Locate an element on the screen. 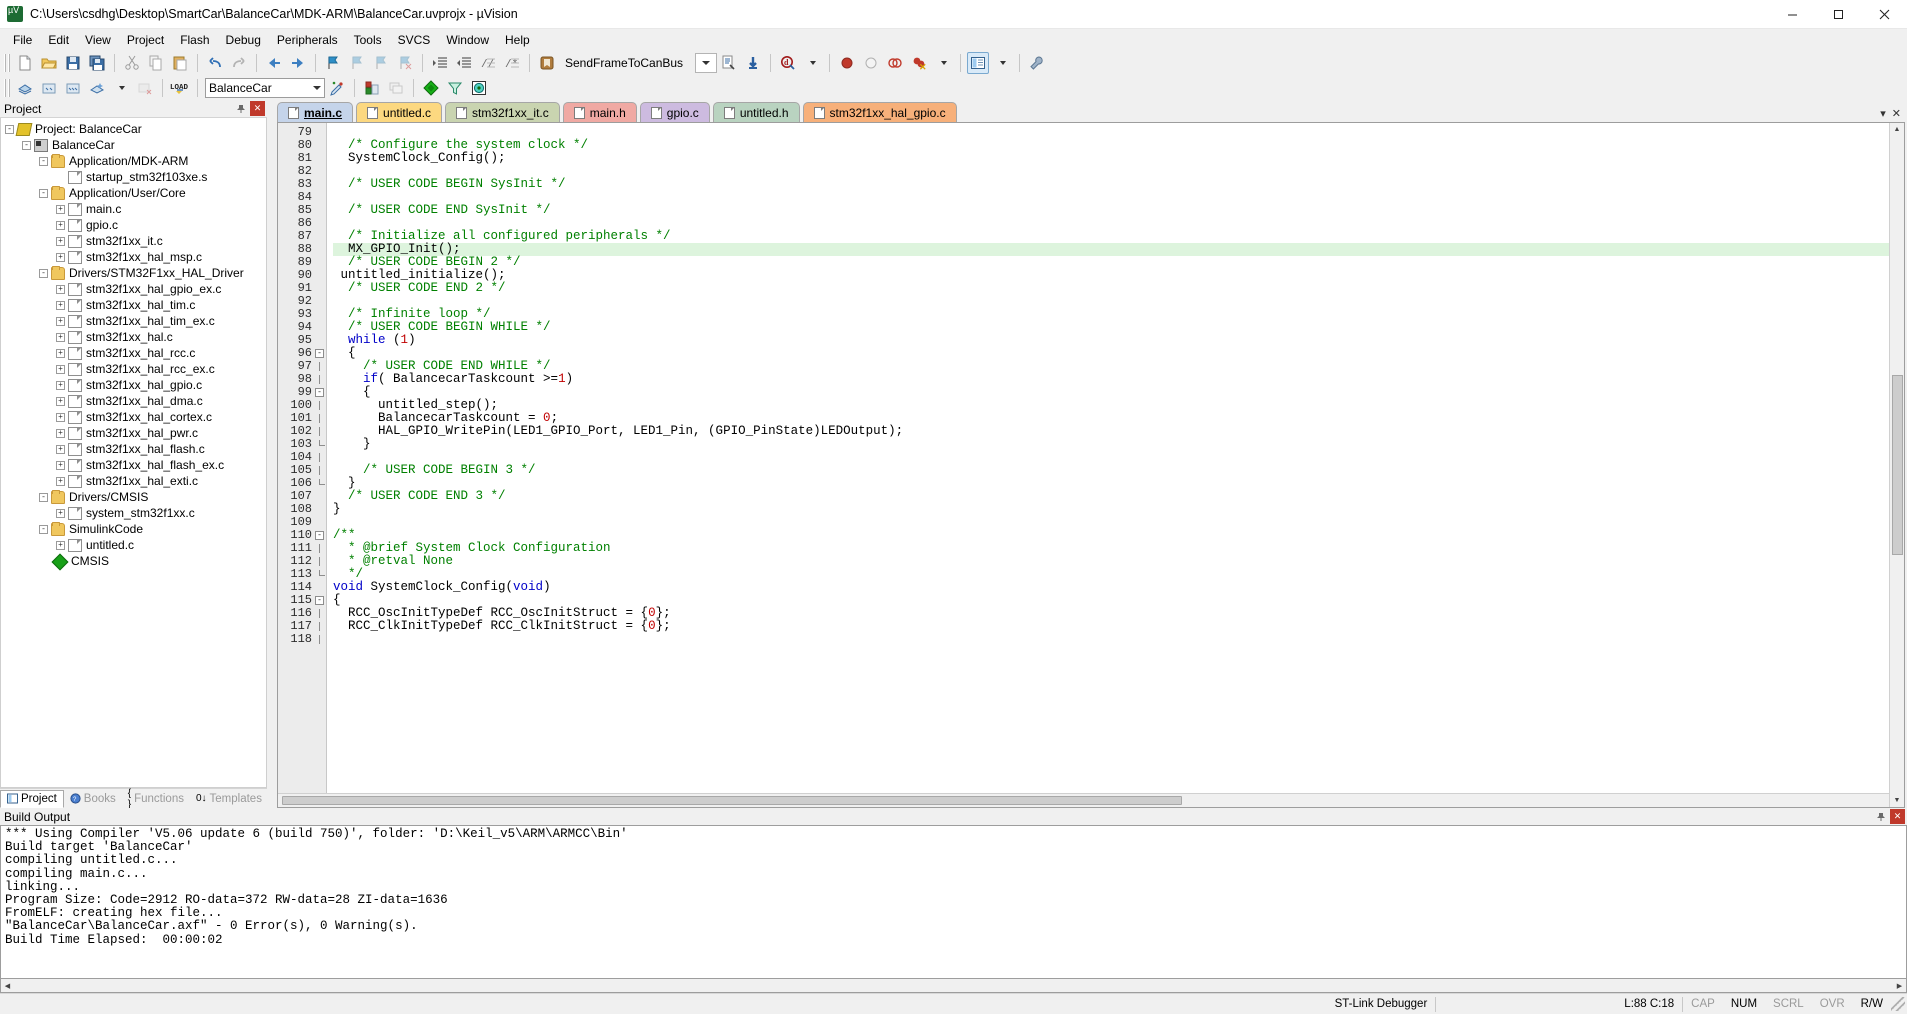 The height and width of the screenshot is (1014, 1907). navigate-back-icon is located at coordinates (274, 63).